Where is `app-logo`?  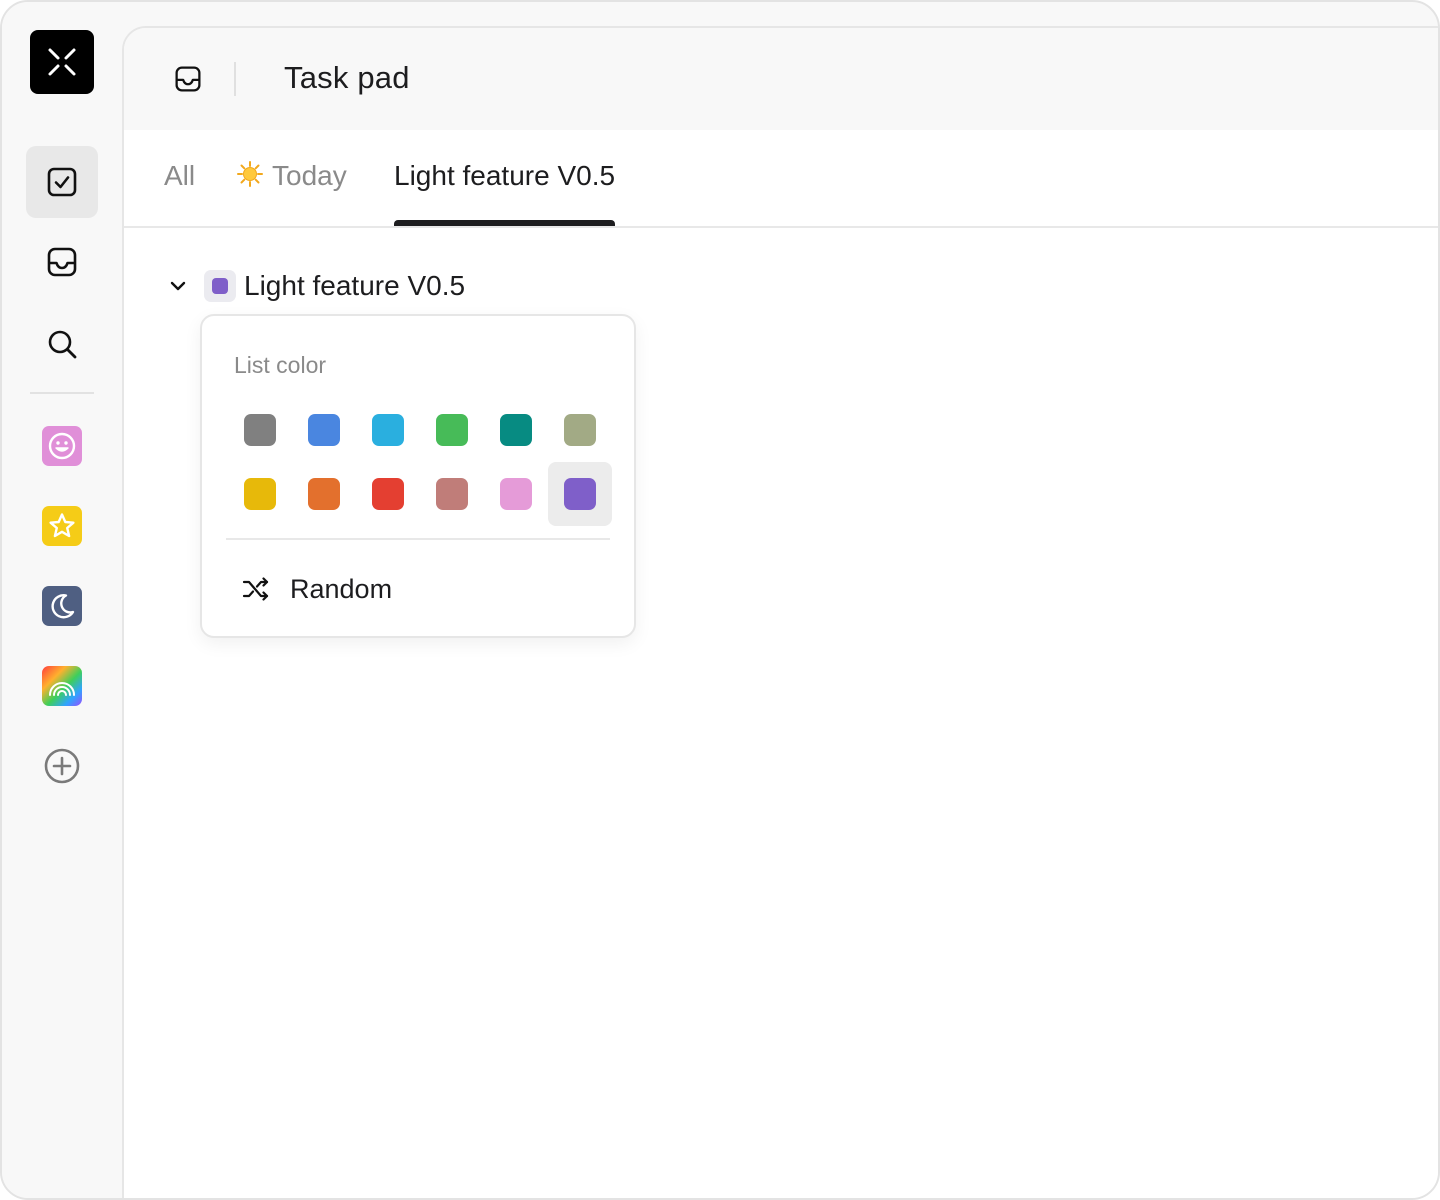 app-logo is located at coordinates (62, 62).